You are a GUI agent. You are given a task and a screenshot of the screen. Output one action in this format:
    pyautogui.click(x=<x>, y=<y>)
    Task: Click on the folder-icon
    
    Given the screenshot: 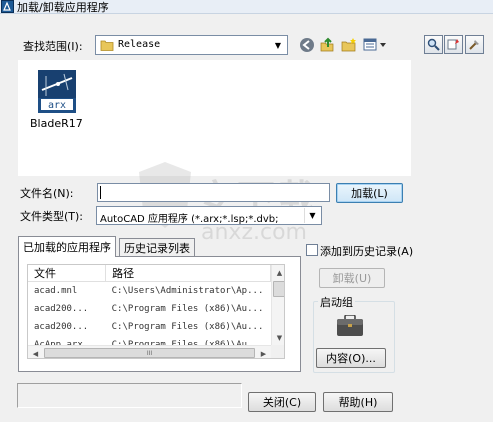 What is the action you would take?
    pyautogui.click(x=107, y=46)
    